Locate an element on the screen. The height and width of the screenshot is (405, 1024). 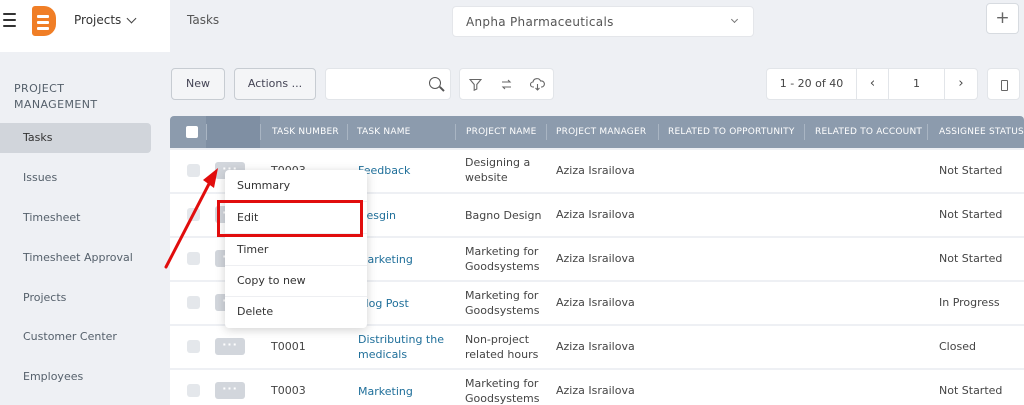
company-select: Anpha Pharmaceuticals is located at coordinates (603, 21).